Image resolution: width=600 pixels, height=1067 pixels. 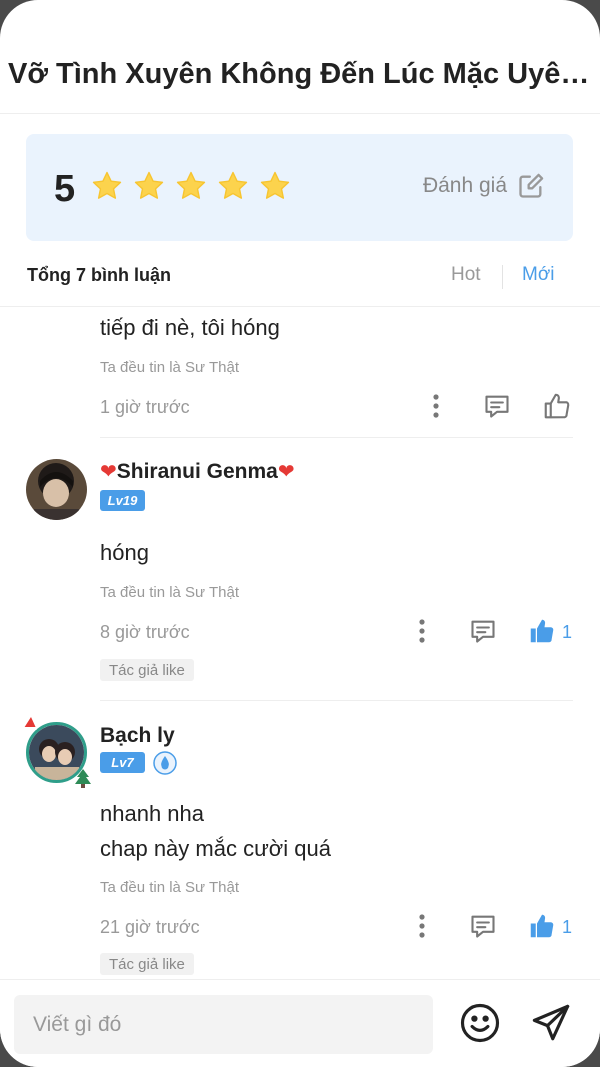 What do you see at coordinates (165, 763) in the screenshot?
I see `droplet-badge-icon` at bounding box center [165, 763].